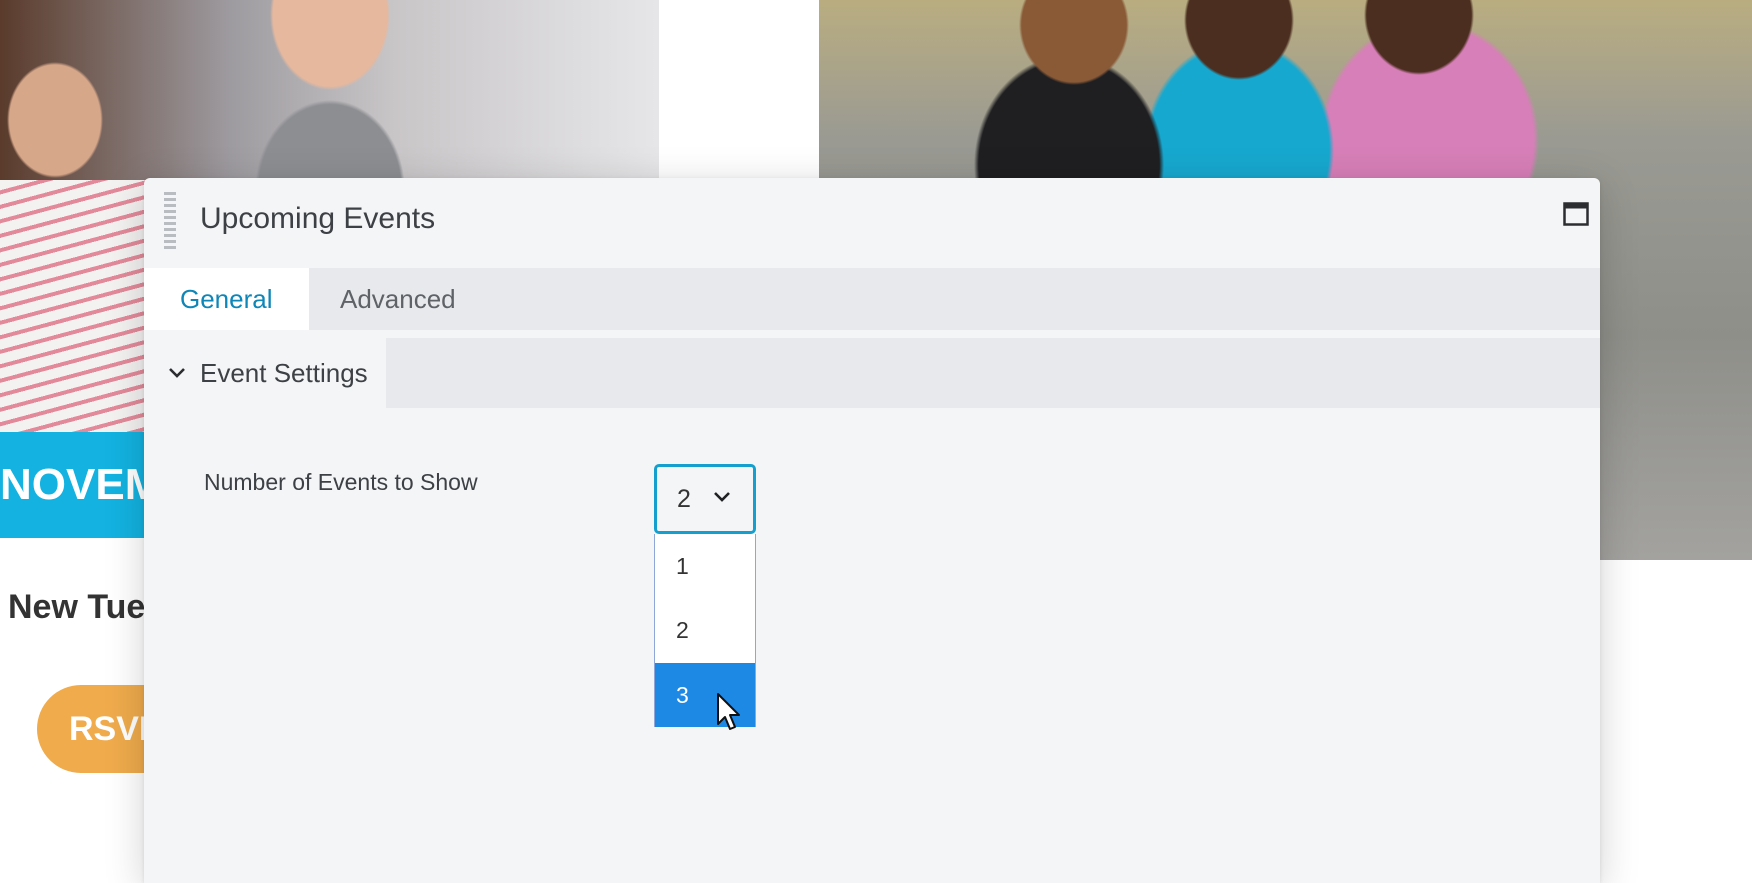 Image resolution: width=1752 pixels, height=883 pixels. What do you see at coordinates (170, 222) in the screenshot?
I see `drag-handle` at bounding box center [170, 222].